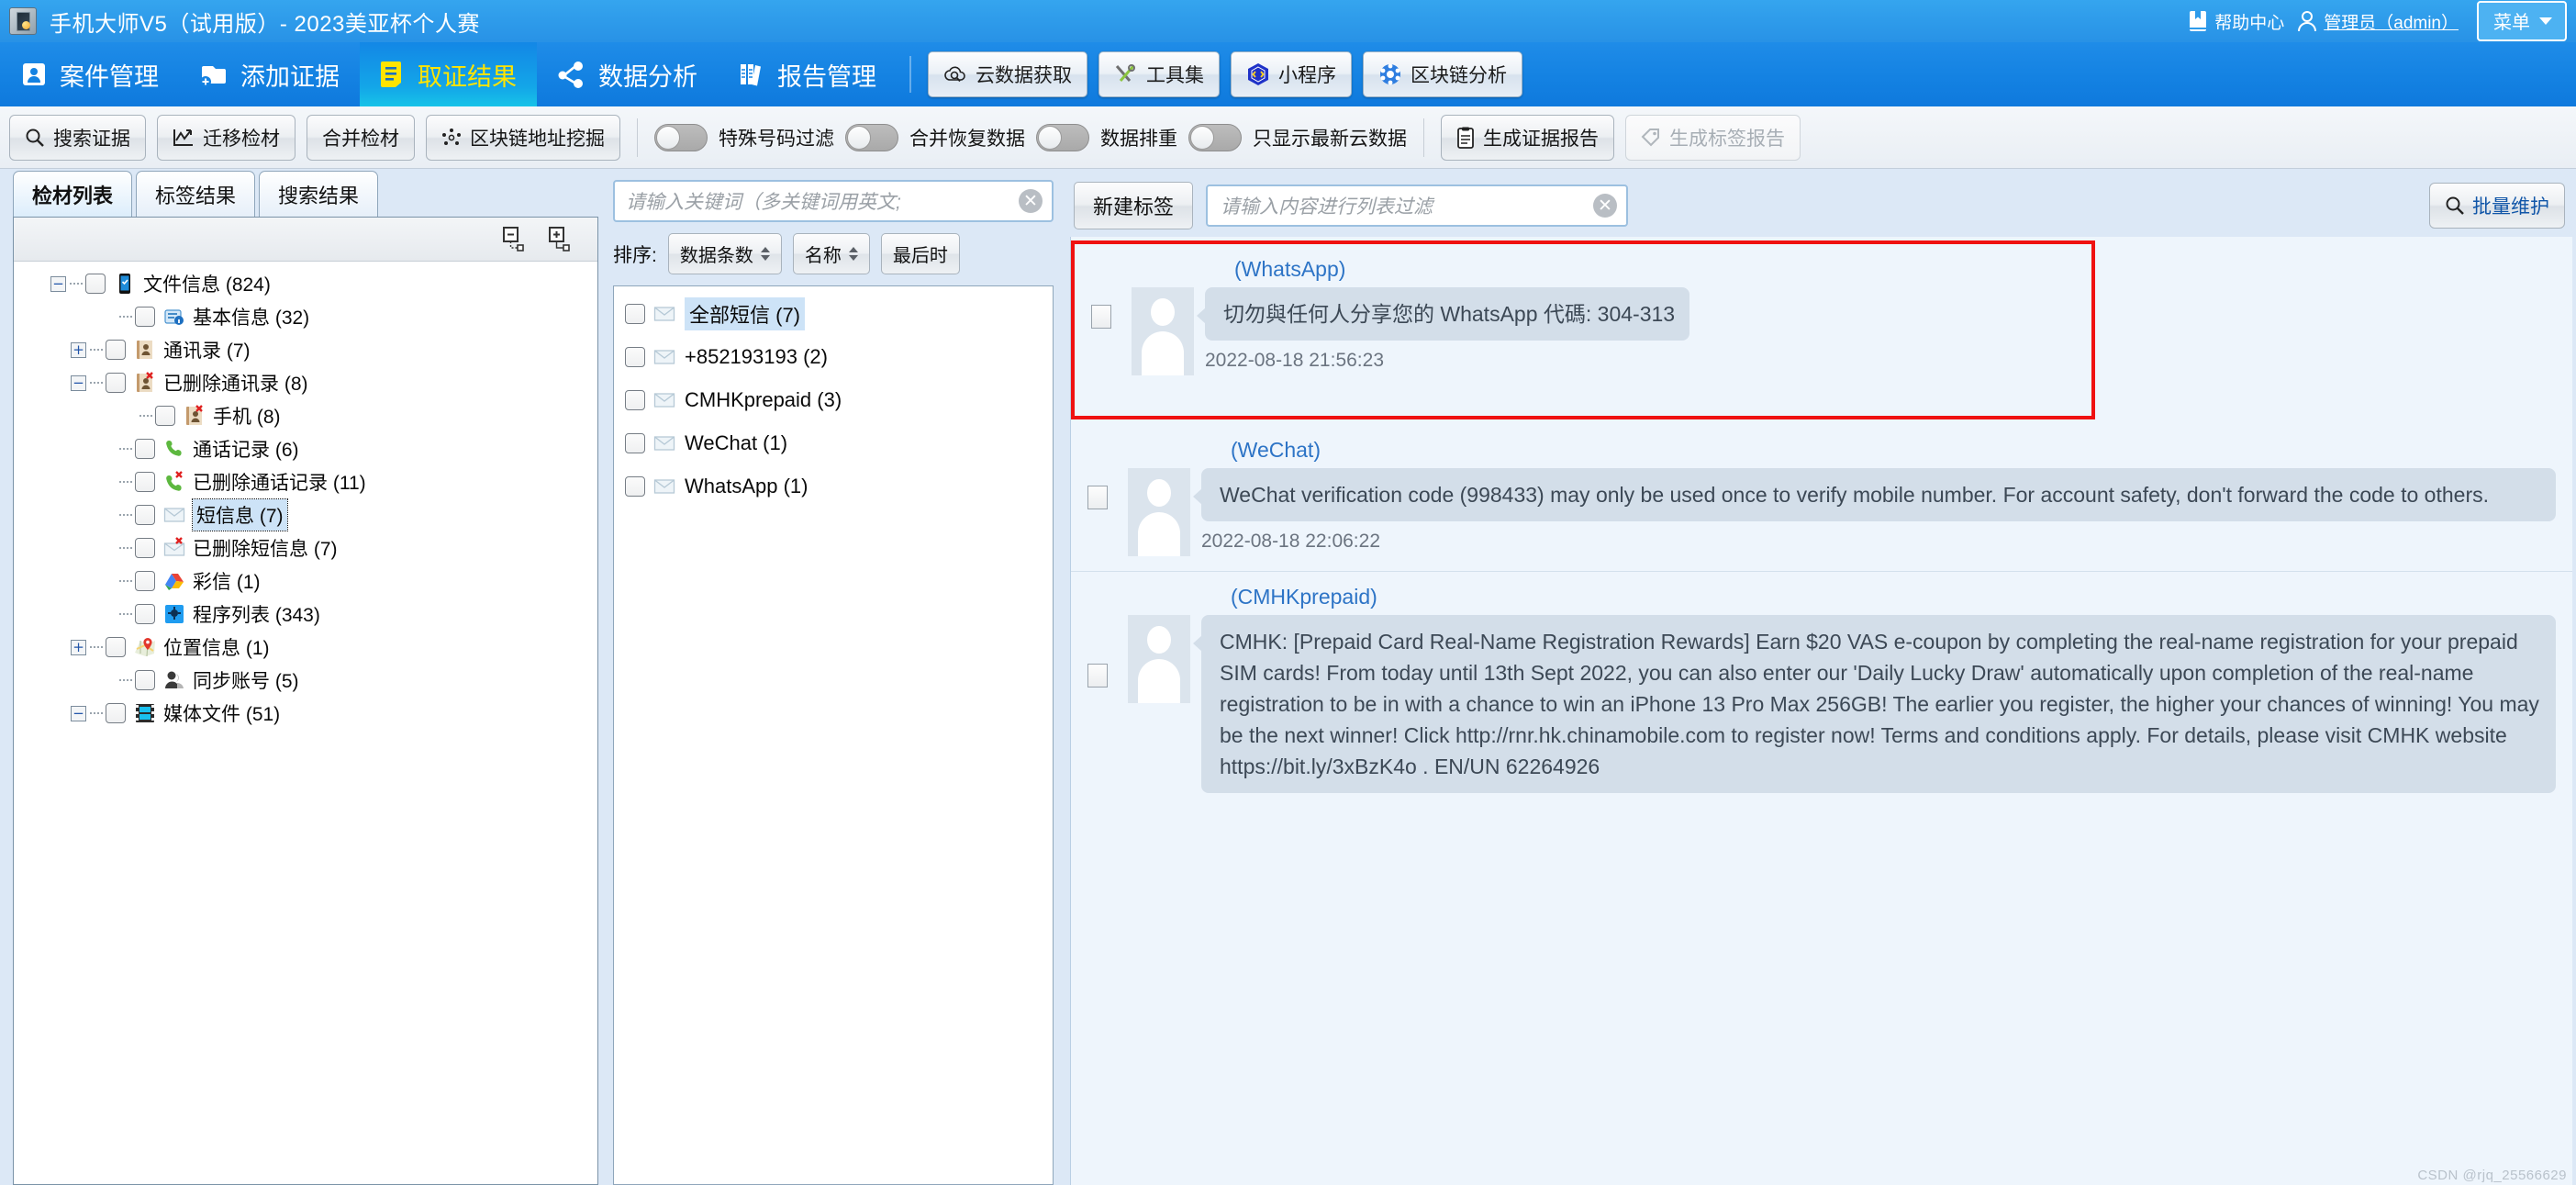 This screenshot has height=1185, width=2576. I want to click on new-tag-button: 新建标签, so click(1134, 206).